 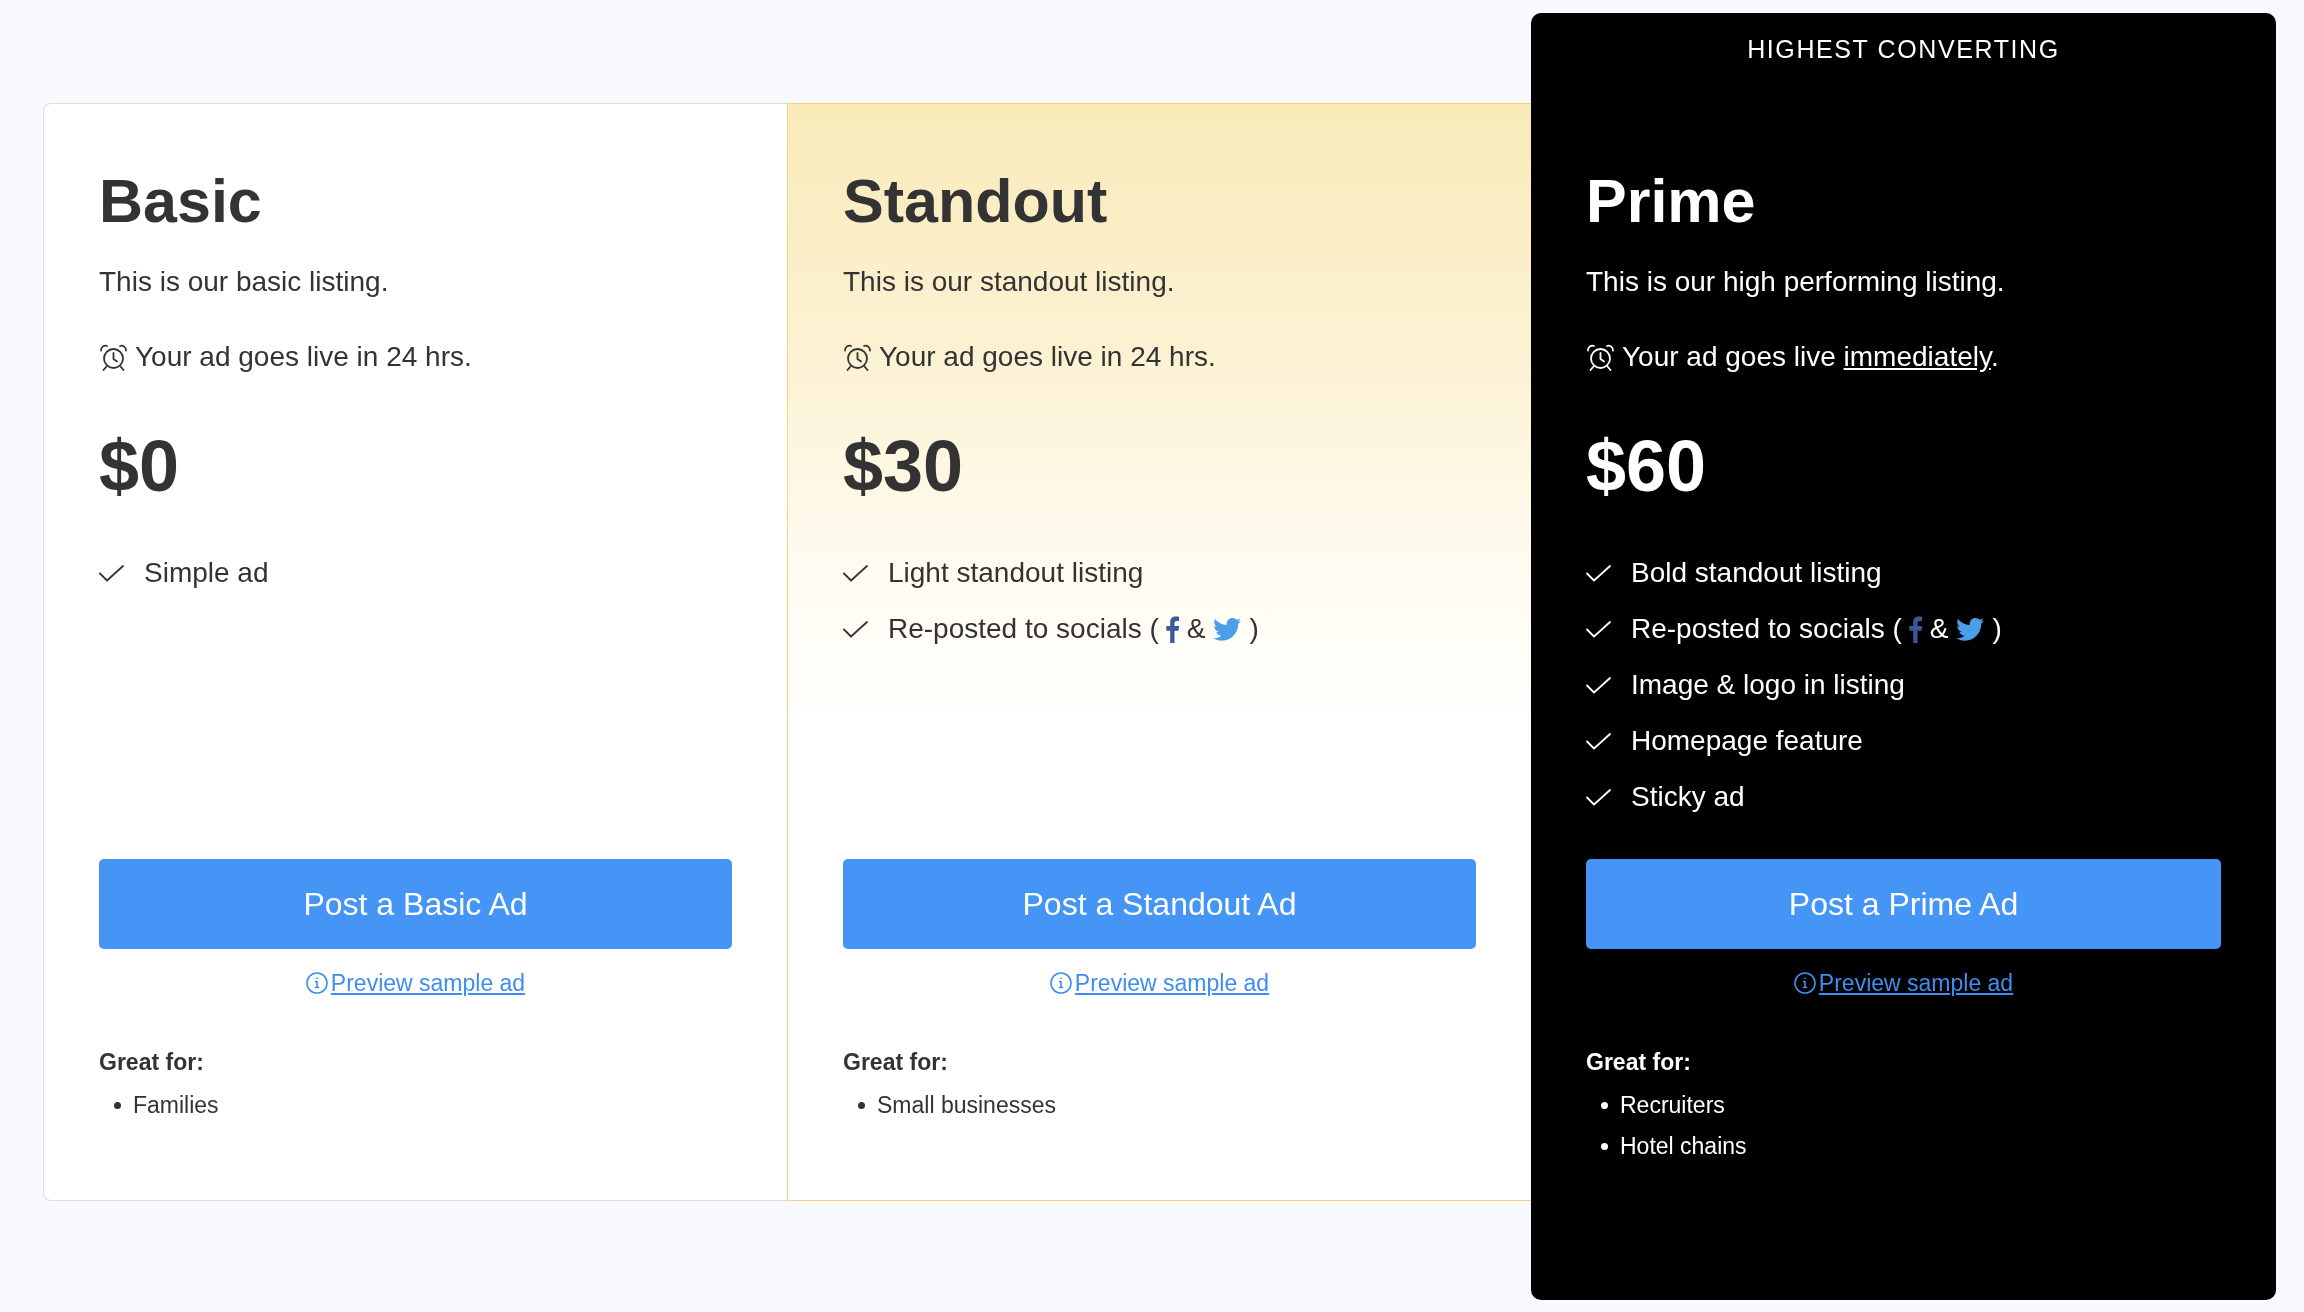 What do you see at coordinates (904, 466) in the screenshot?
I see `plan-price: $30` at bounding box center [904, 466].